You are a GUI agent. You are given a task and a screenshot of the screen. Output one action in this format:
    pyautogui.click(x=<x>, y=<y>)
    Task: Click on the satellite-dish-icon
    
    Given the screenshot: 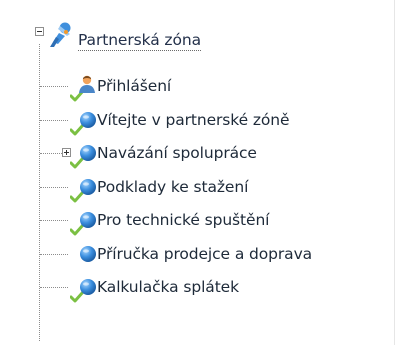 What is the action you would take?
    pyautogui.click(x=61, y=37)
    